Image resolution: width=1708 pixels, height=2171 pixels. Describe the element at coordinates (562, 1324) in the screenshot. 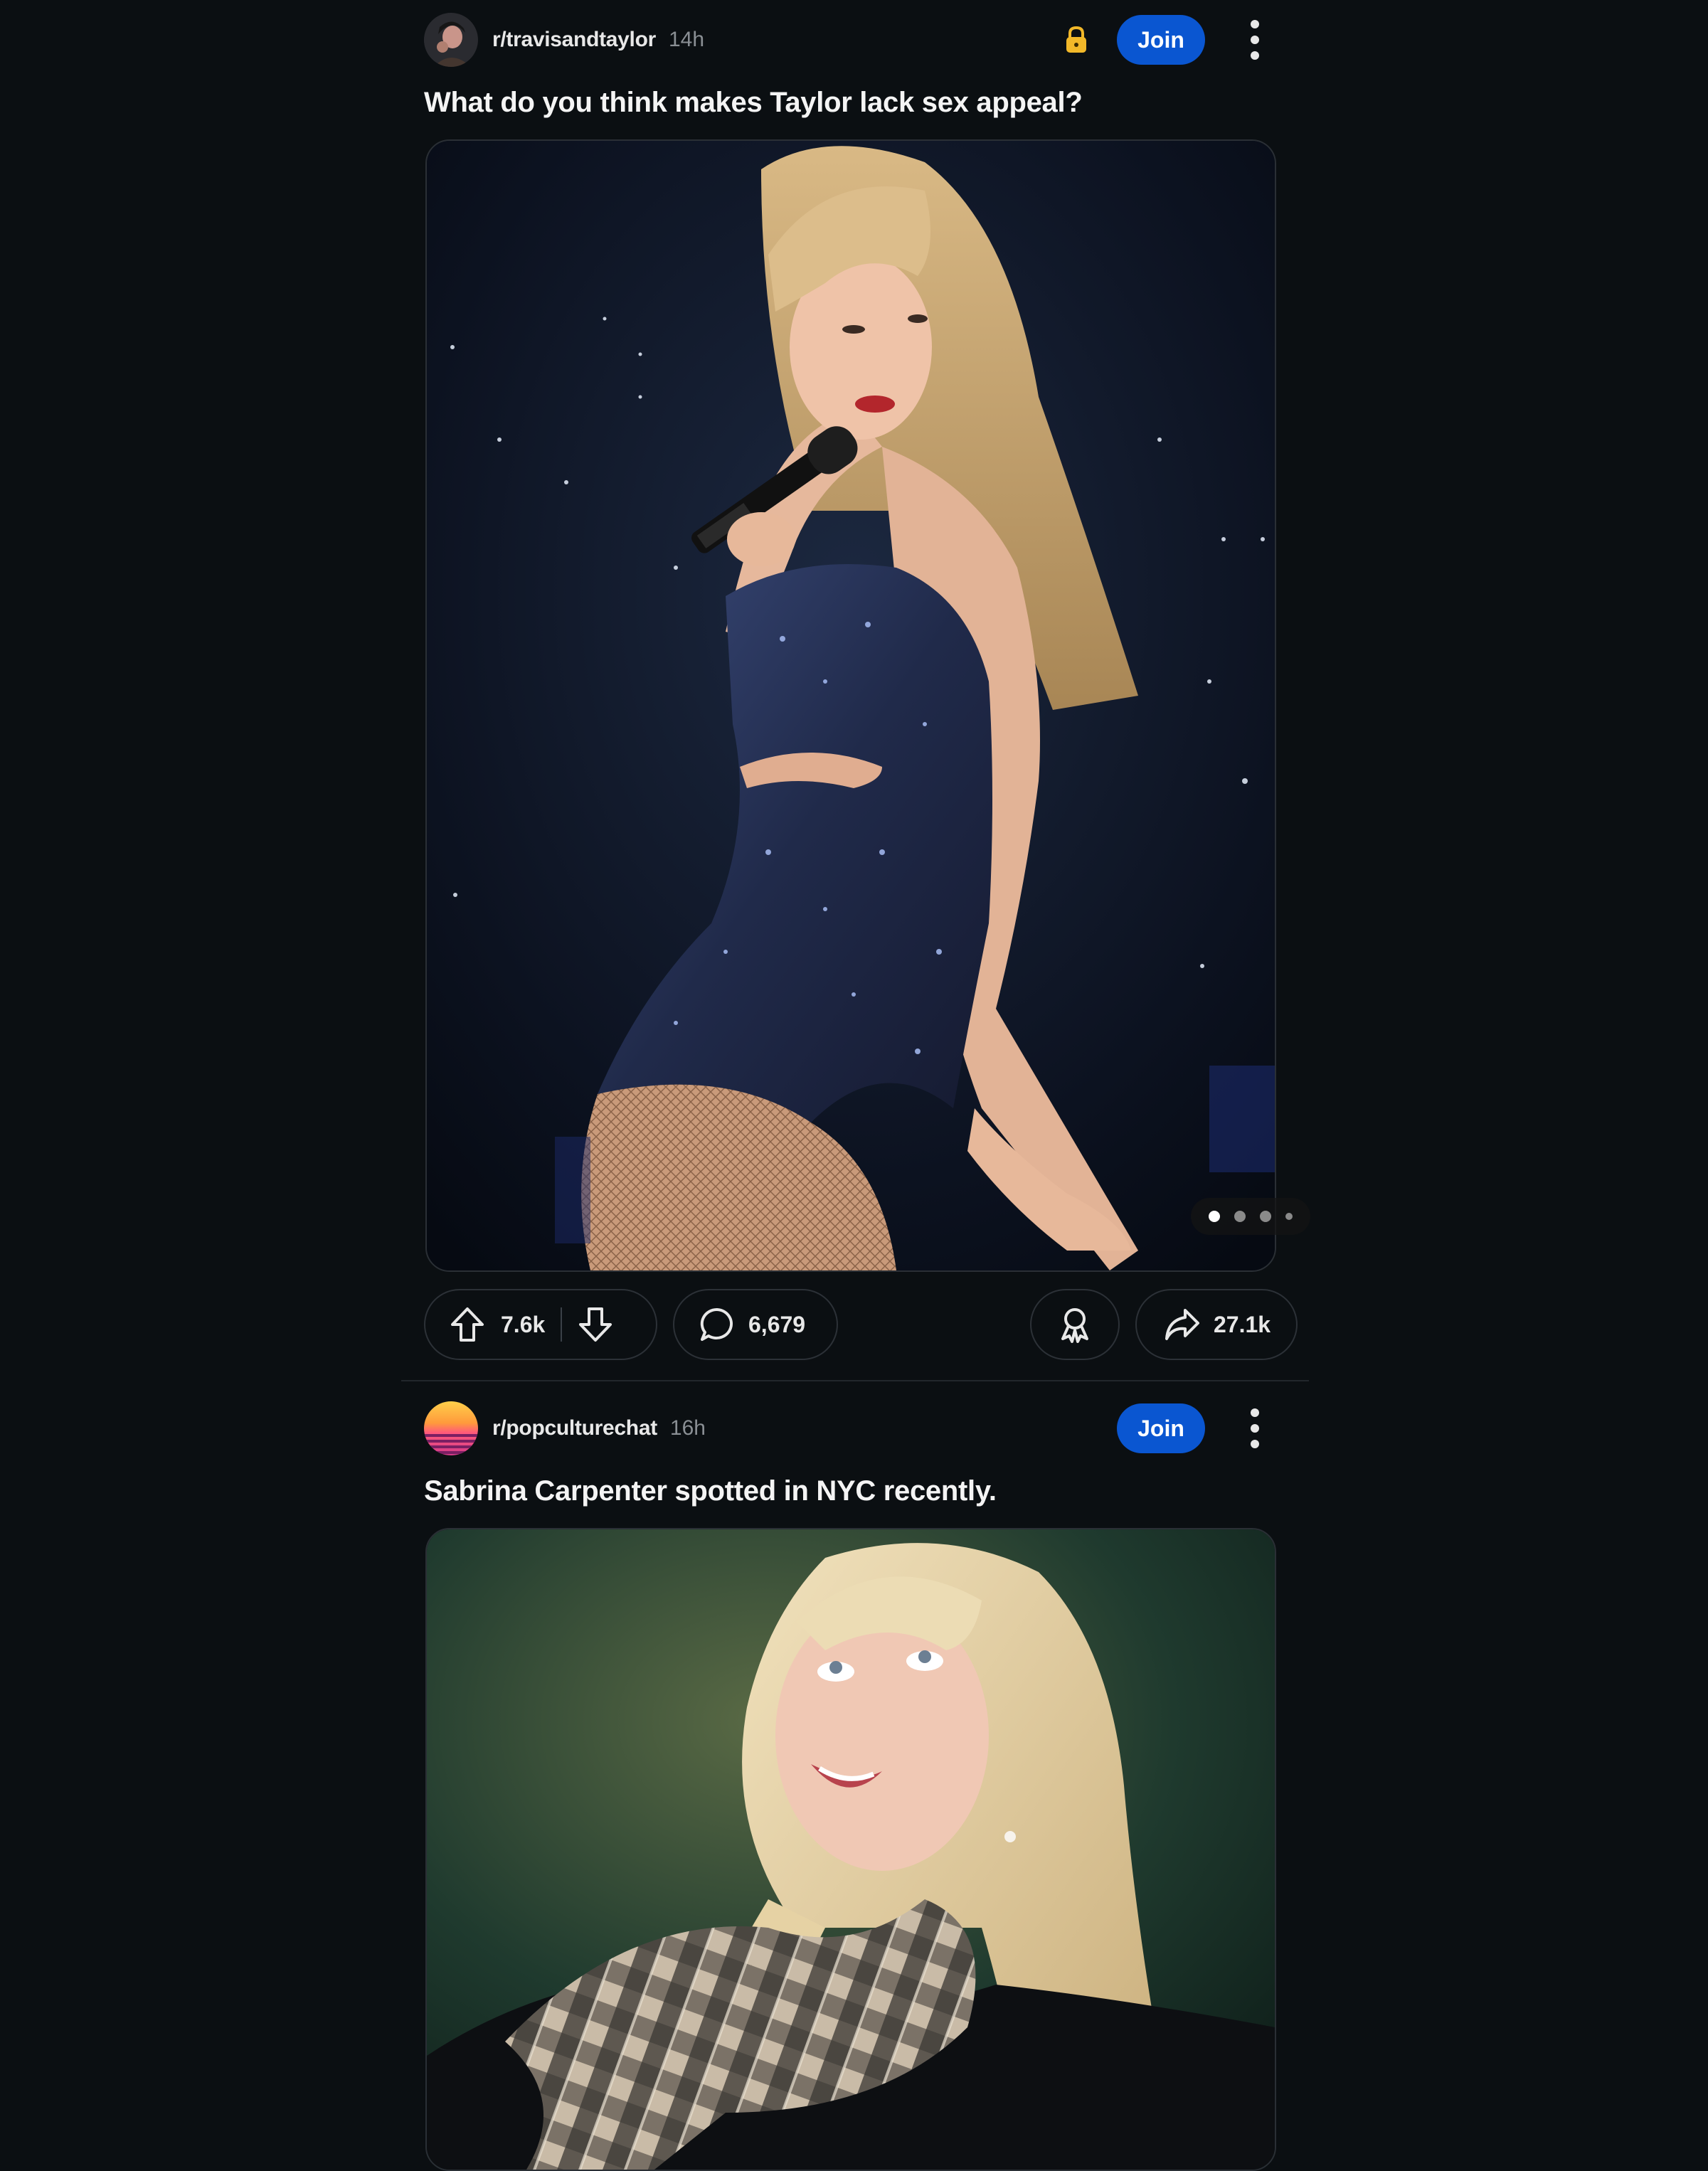

I see `vote-divider` at that location.